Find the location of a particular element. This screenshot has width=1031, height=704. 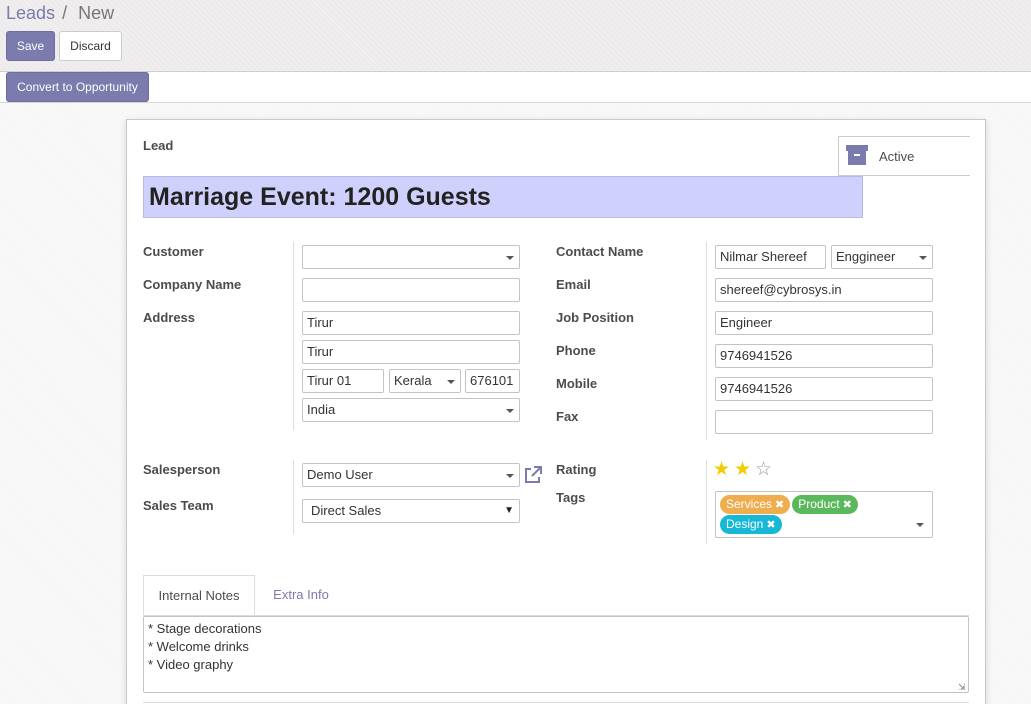

mobile-label: Mobile is located at coordinates (577, 383).